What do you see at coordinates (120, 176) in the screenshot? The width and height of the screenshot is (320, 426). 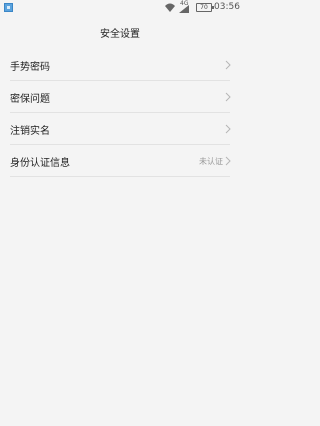 I see `divider` at bounding box center [120, 176].